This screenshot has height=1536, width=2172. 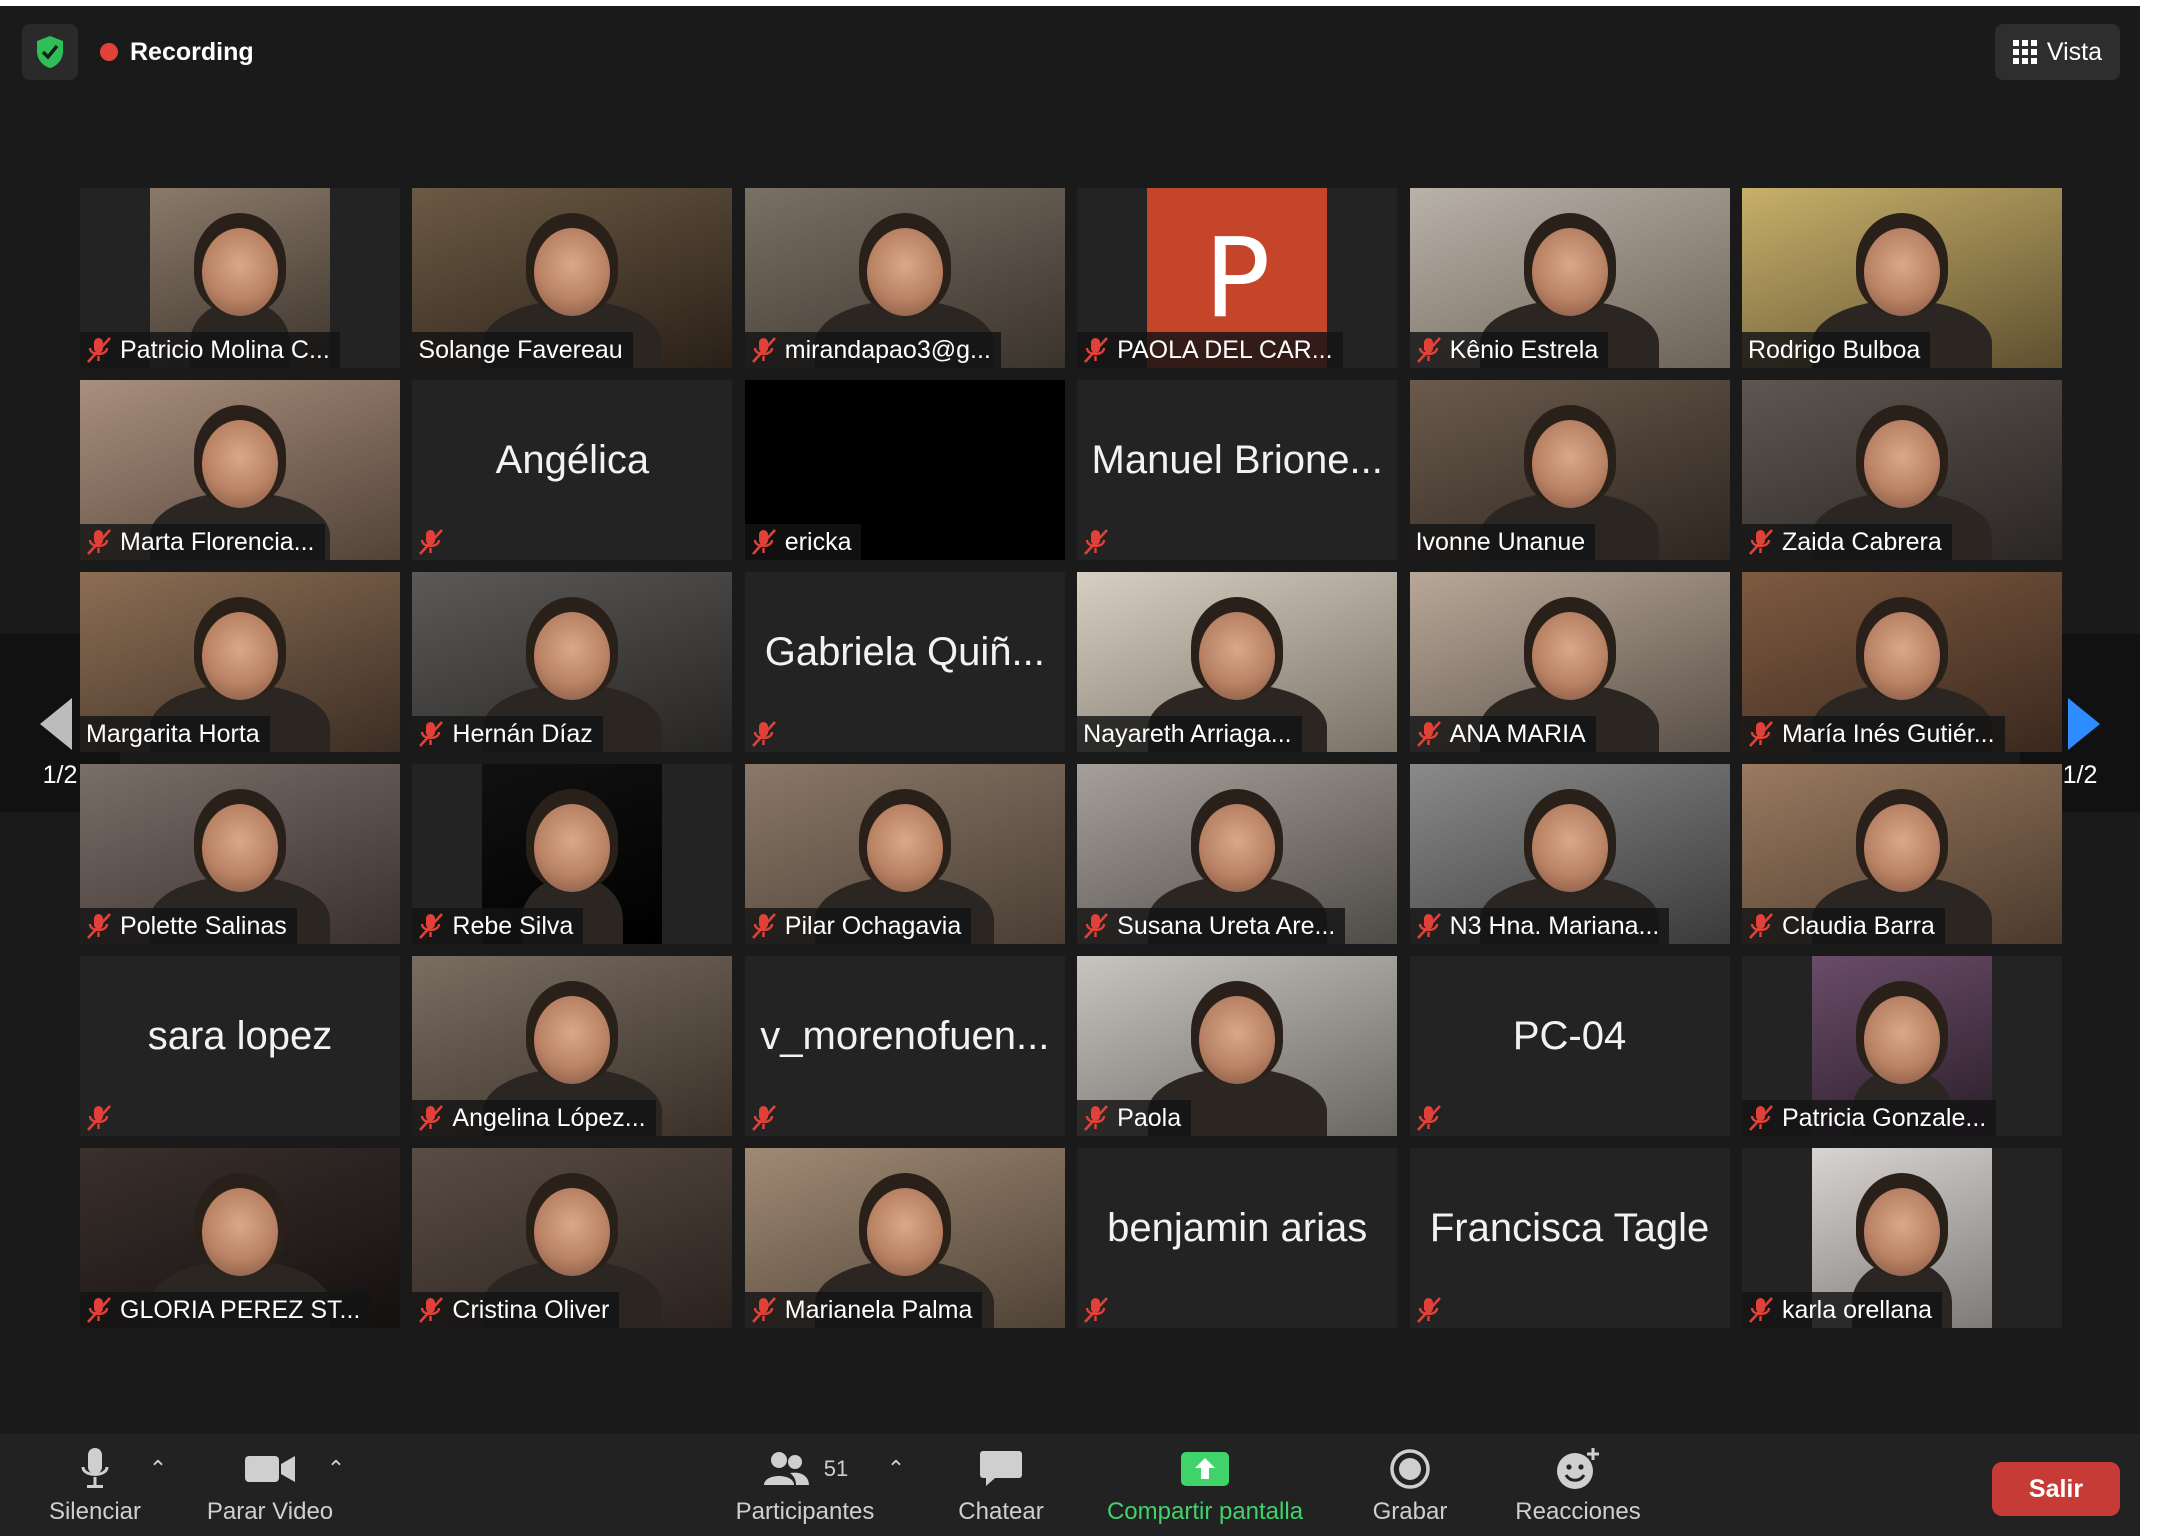 I want to click on participant-tile: benjamin arias, so click(x=1237, y=1238).